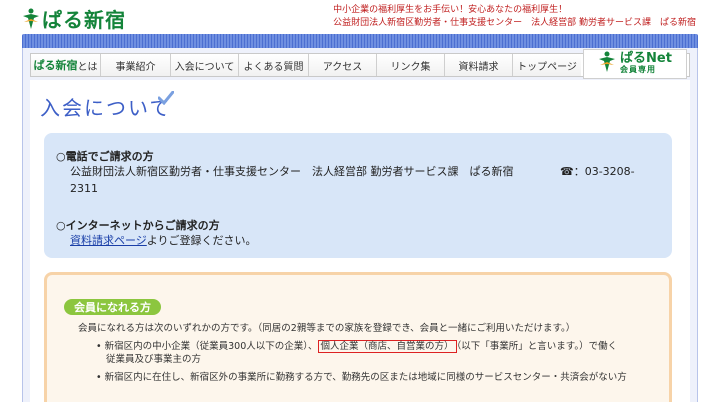  Describe the element at coordinates (479, 65) in the screenshot. I see `nav-item-request: 資料請求` at that location.